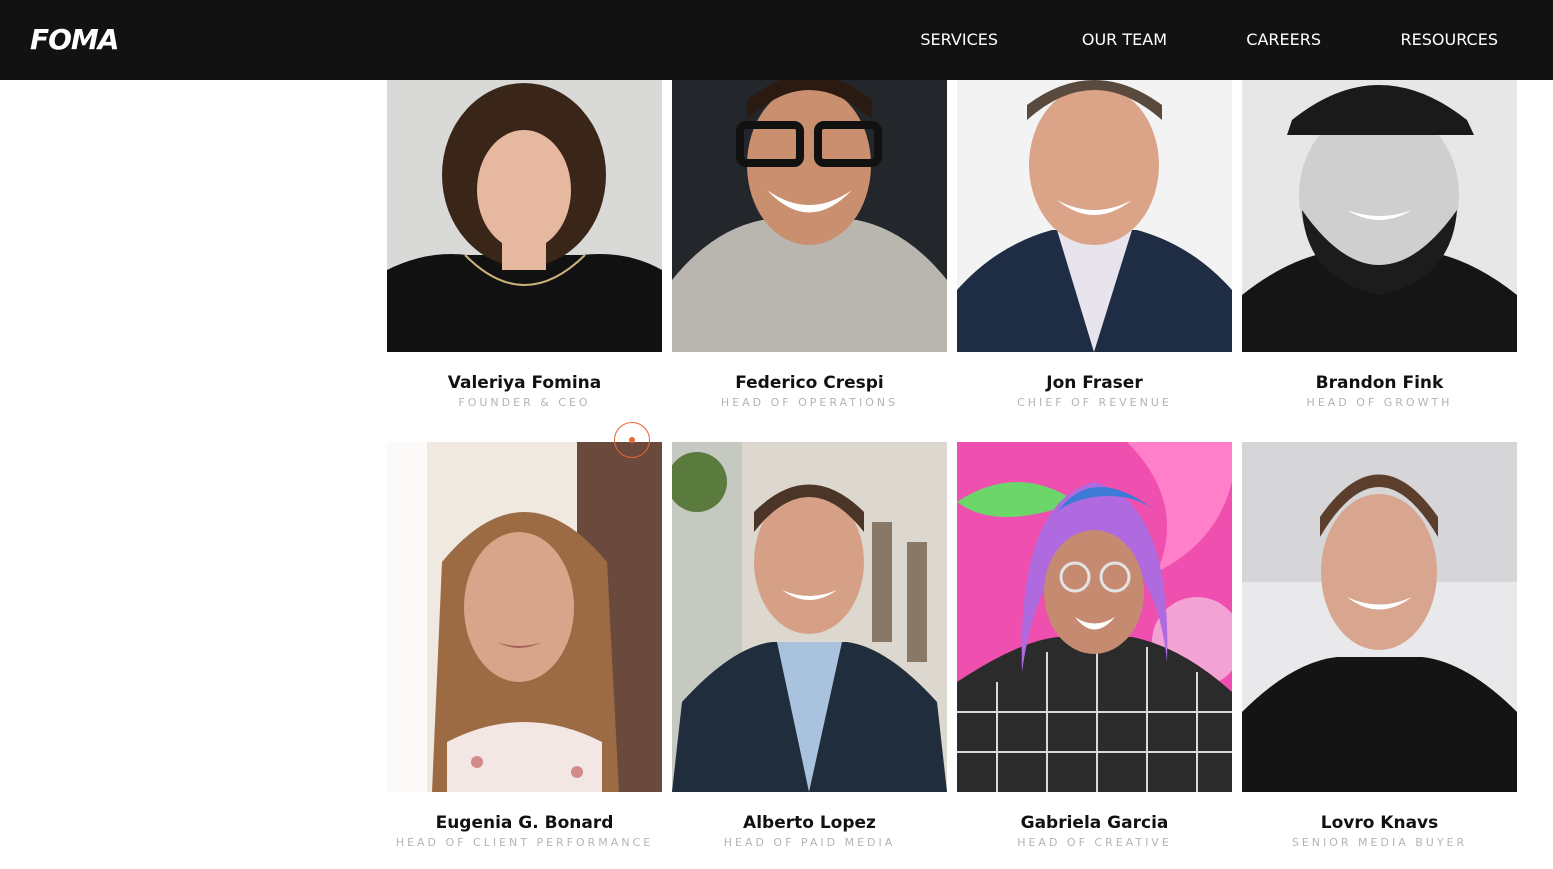 The height and width of the screenshot is (869, 1553). I want to click on site-header: FOMA SERVICES OUR TEAM CAREERS RESOURCES, so click(776, 40).